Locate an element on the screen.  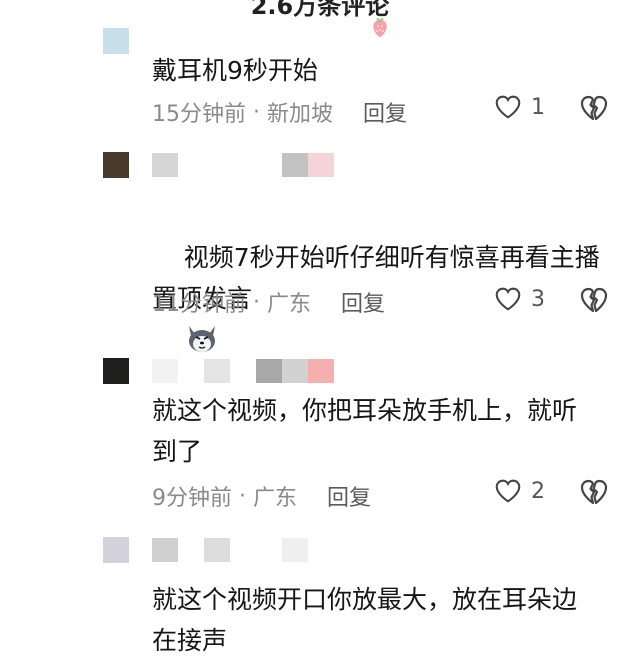
comment-location: 新加坡 is located at coordinates (299, 114).